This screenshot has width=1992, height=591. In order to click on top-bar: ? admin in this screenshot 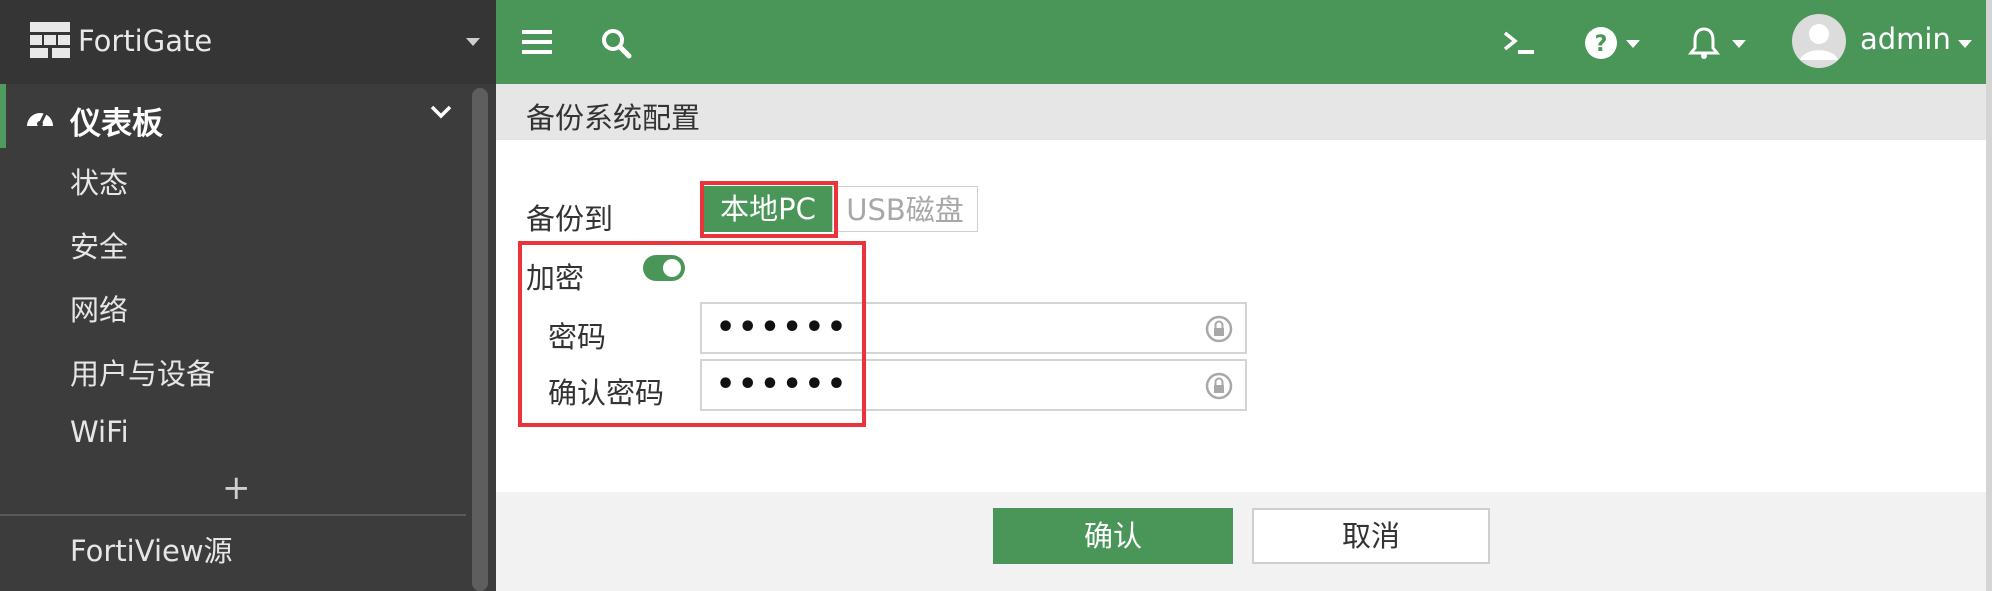, I will do `click(1241, 42)`.